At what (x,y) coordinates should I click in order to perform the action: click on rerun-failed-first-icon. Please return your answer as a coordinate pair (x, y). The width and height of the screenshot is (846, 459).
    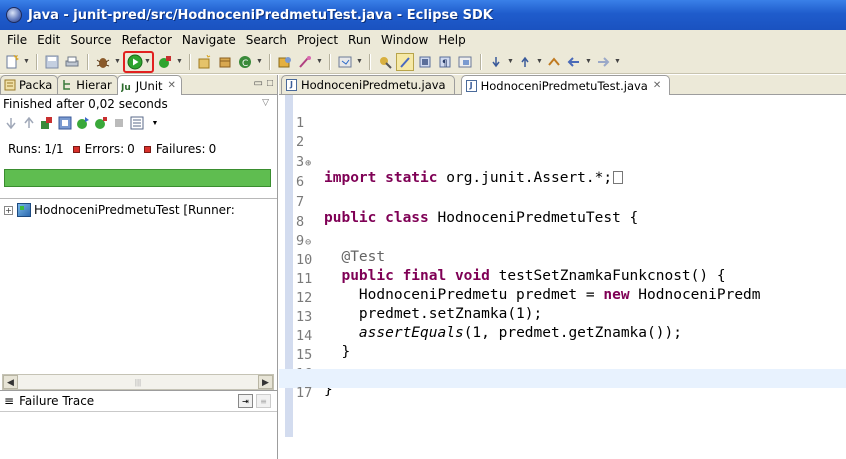
    Looking at the image, I should click on (101, 123).